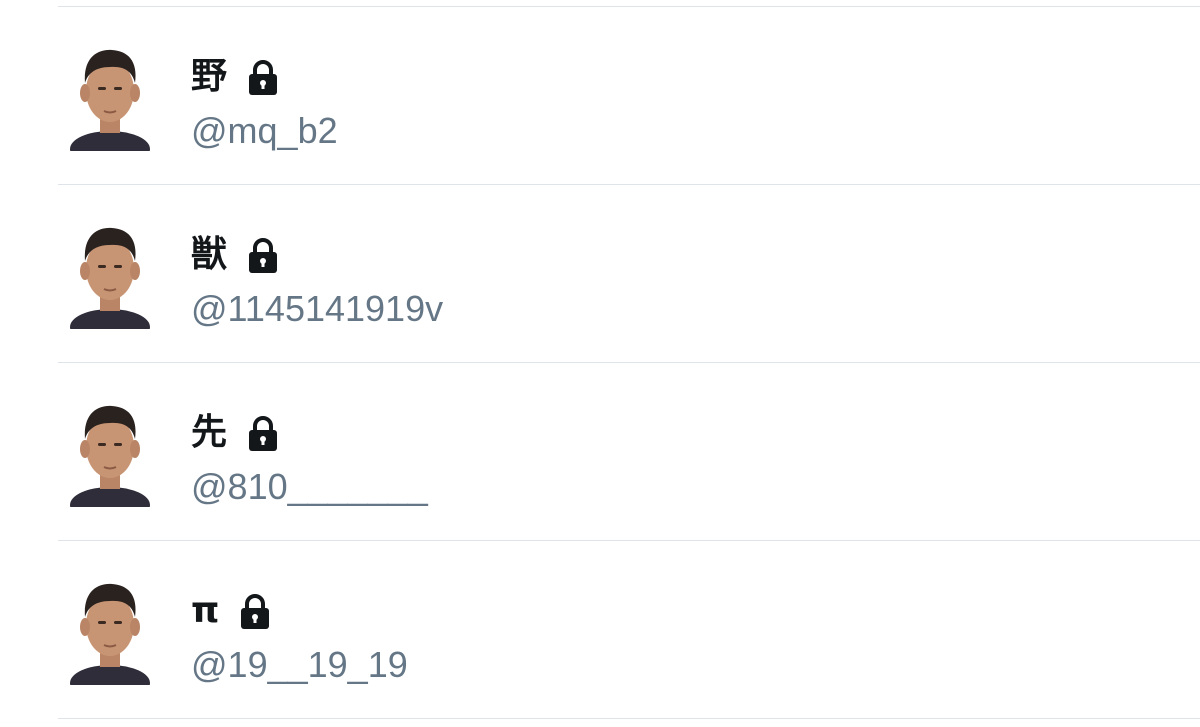 This screenshot has width=1200, height=727. What do you see at coordinates (237, 255) in the screenshot?
I see `name-line: 獣` at bounding box center [237, 255].